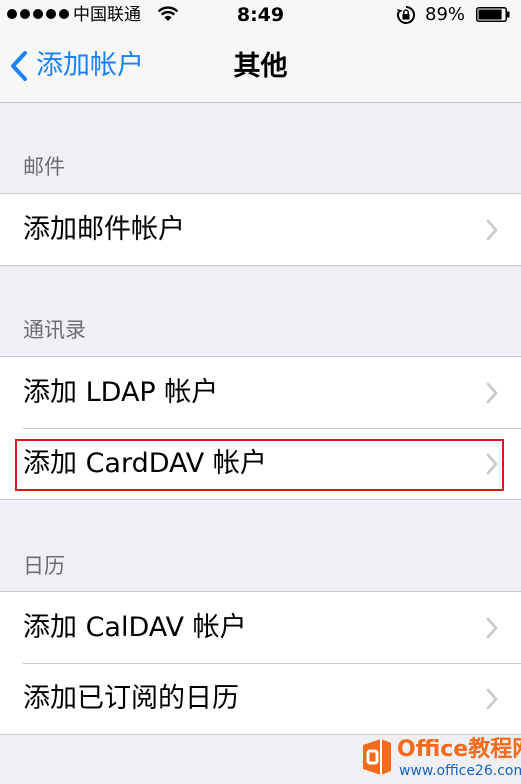 This screenshot has width=521, height=784. I want to click on back-button-label: 添加帐户, so click(90, 65).